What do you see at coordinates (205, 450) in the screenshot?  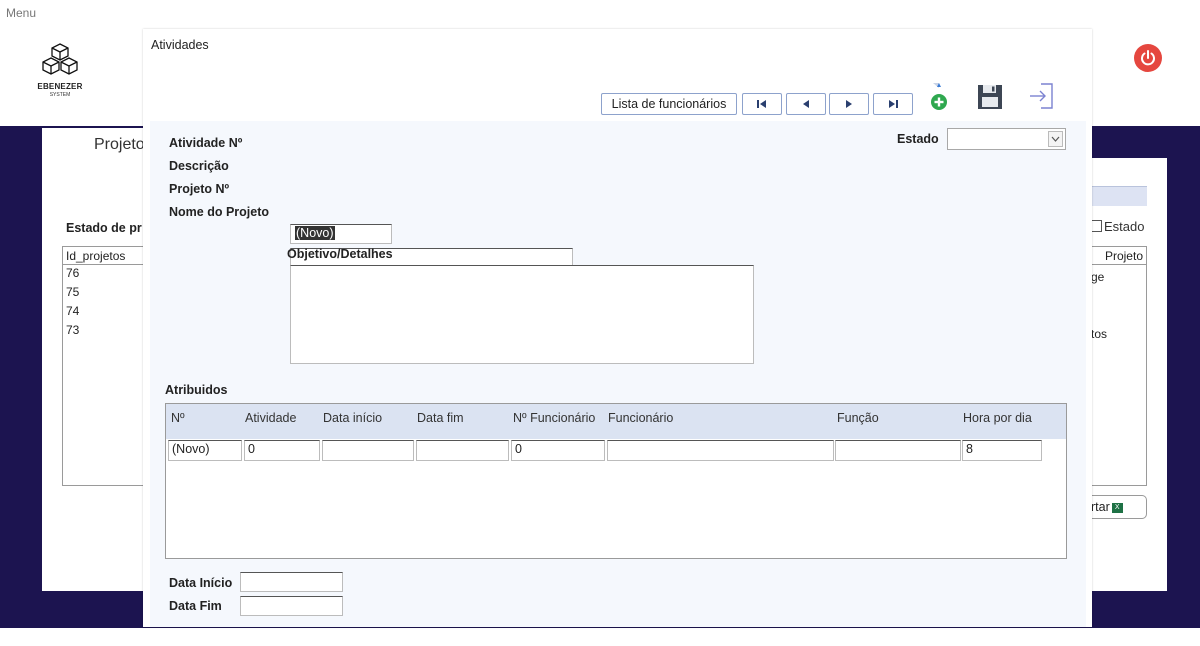 I see `grid-cell-no: (Novo)` at bounding box center [205, 450].